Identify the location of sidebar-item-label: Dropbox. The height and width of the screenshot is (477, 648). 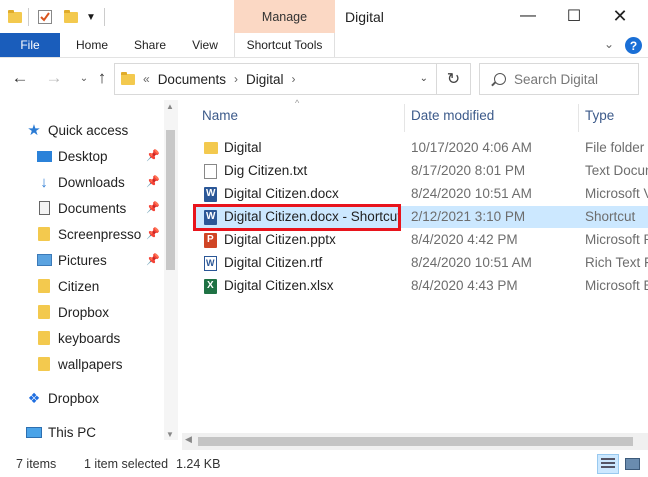
(74, 398).